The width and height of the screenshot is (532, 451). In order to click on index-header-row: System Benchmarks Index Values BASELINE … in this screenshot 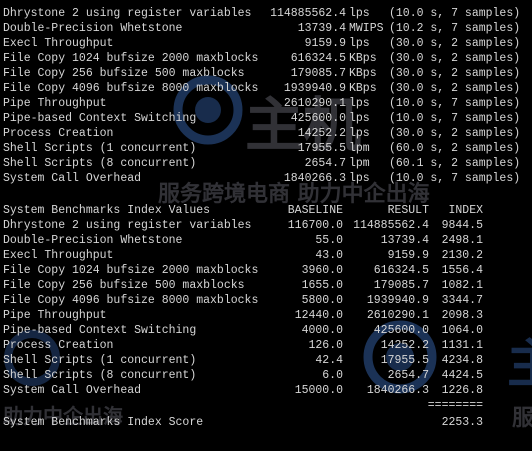, I will do `click(243, 210)`.